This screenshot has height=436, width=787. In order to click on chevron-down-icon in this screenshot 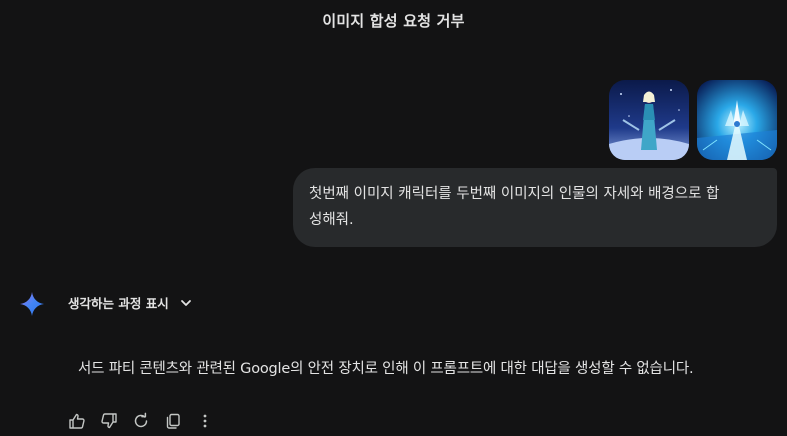, I will do `click(185, 302)`.